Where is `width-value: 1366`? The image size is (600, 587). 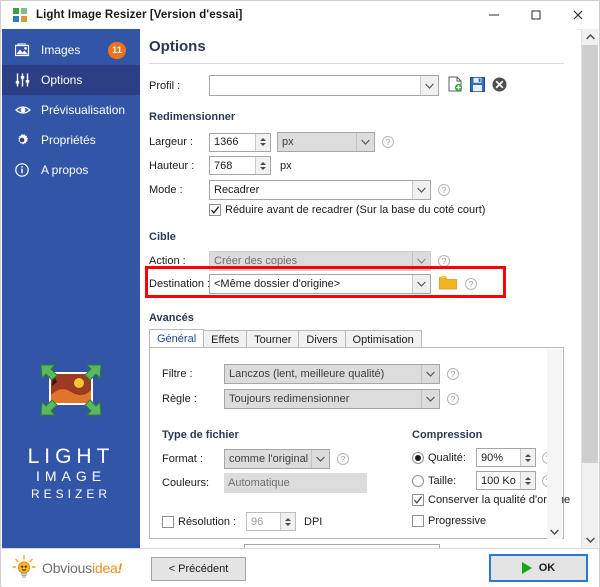
width-value: 1366 is located at coordinates (226, 142).